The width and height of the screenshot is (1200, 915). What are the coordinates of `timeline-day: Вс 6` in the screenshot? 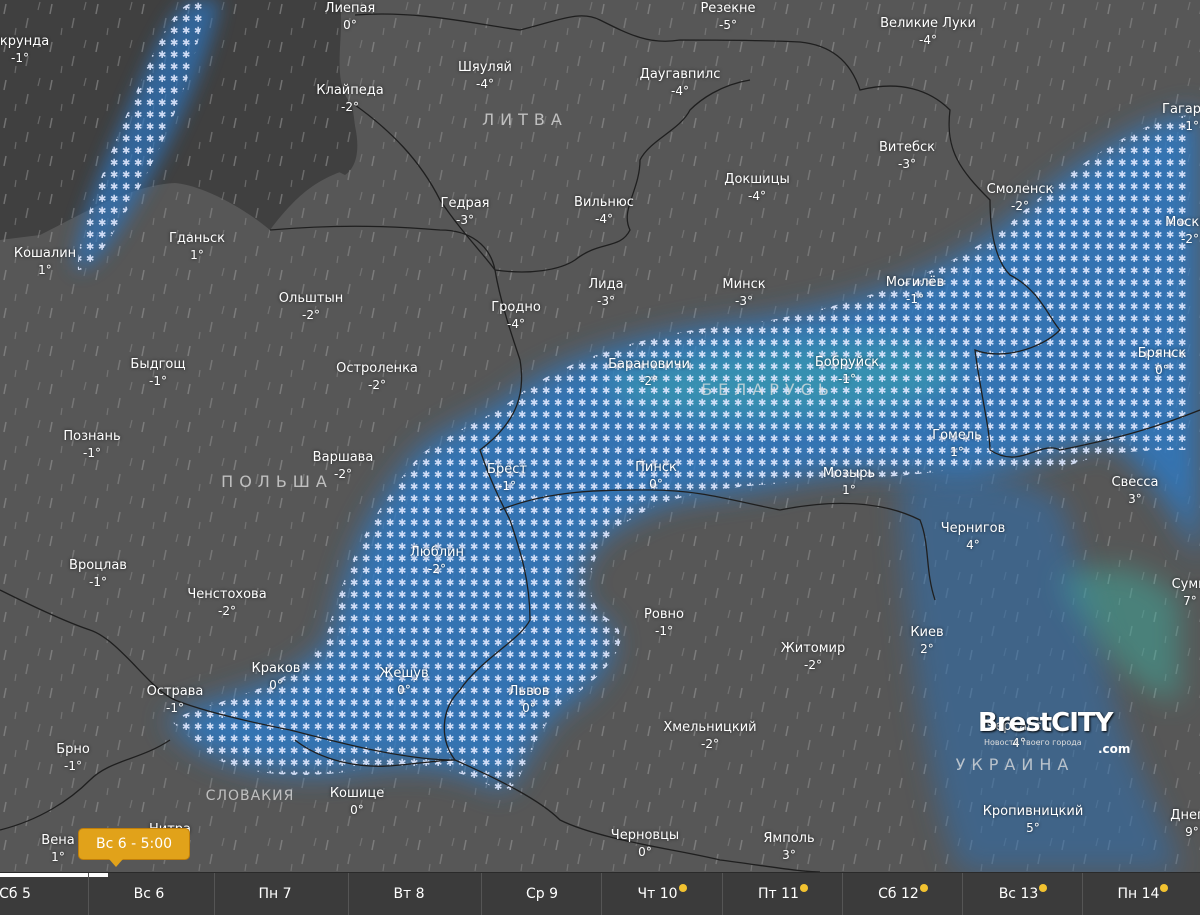 It's located at (148, 894).